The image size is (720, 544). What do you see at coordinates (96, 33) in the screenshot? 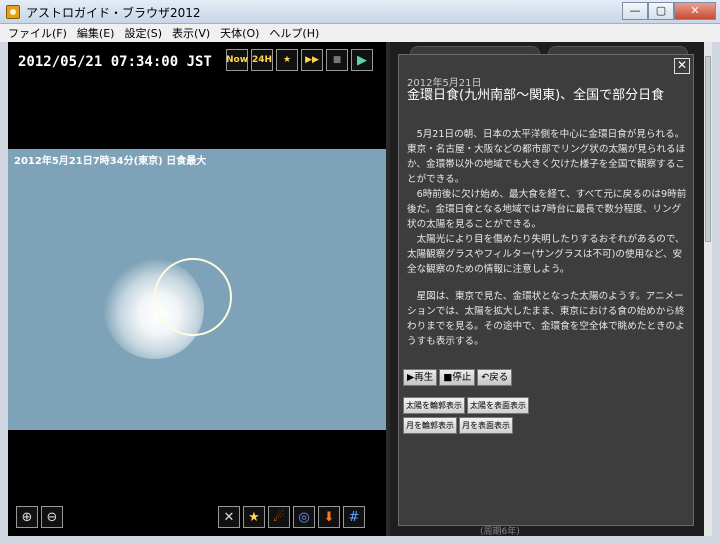
I see `menu-edit: 編集(E)` at bounding box center [96, 33].